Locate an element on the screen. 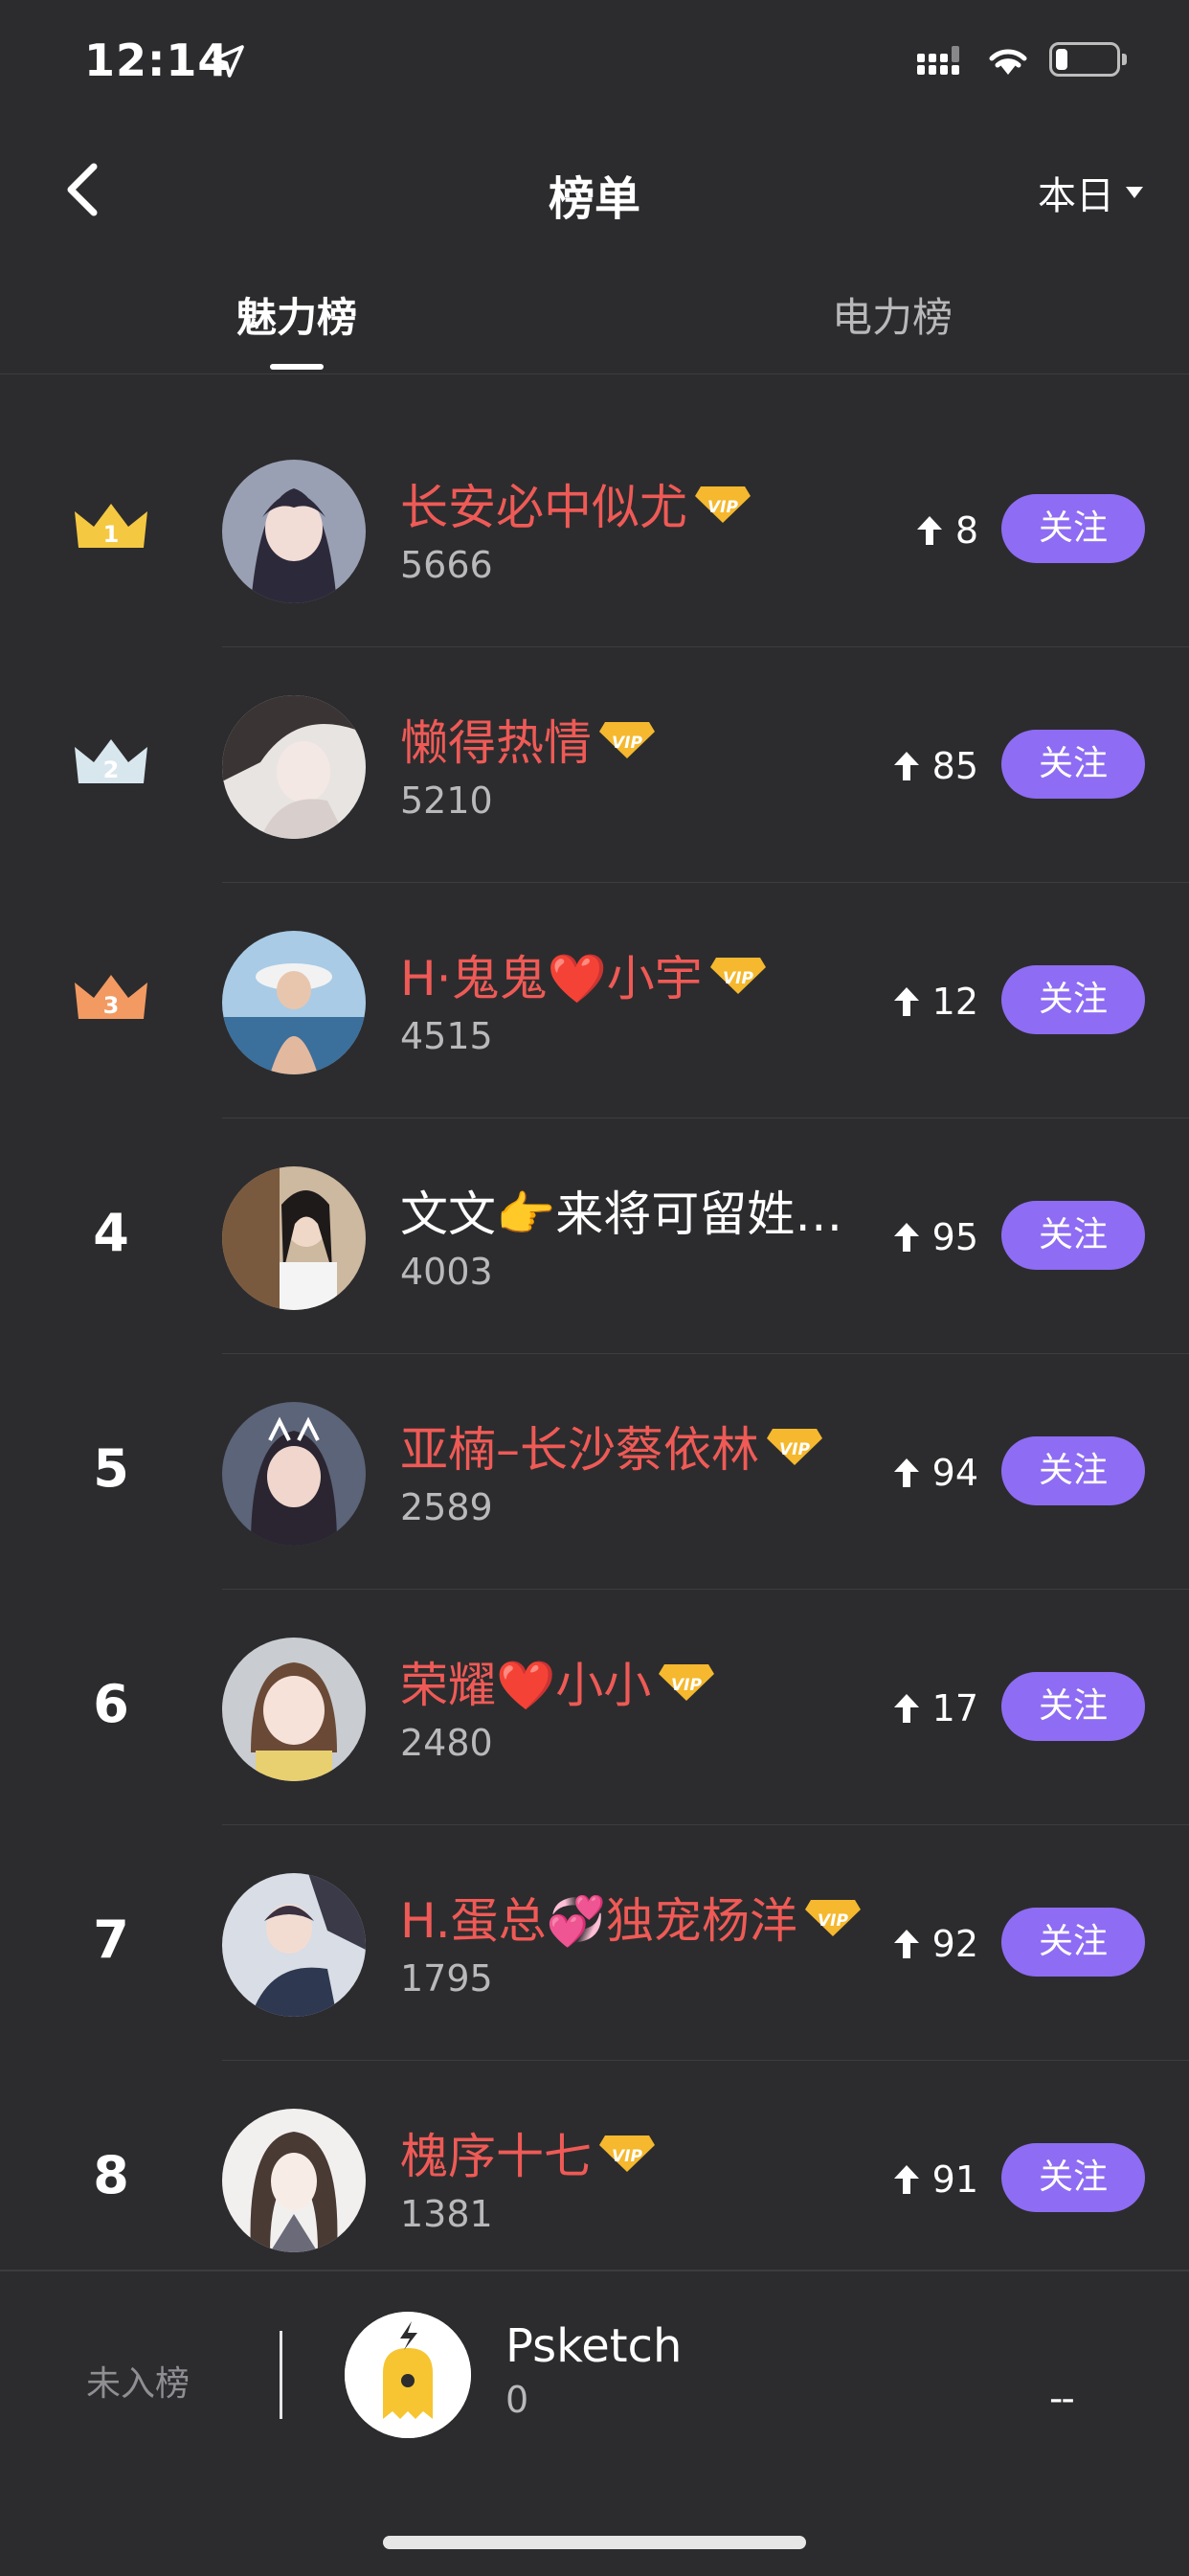 The width and height of the screenshot is (1189, 2576). list-item: 2 懒得热情 VIP 5210 85 关注 is located at coordinates (594, 765).